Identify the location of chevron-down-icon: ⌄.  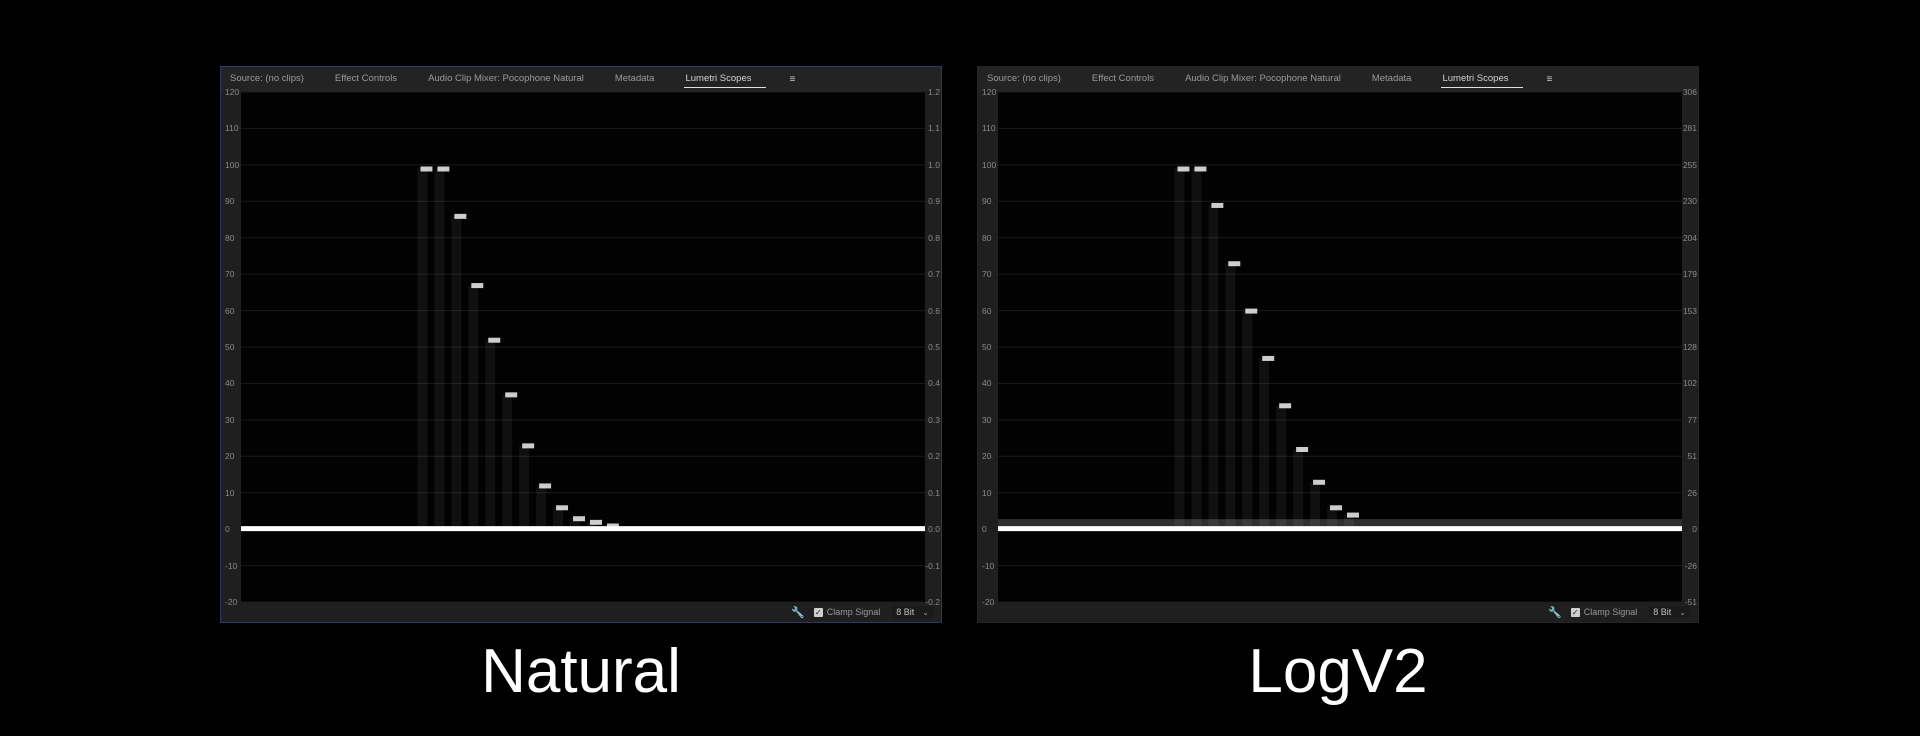
(1682, 612).